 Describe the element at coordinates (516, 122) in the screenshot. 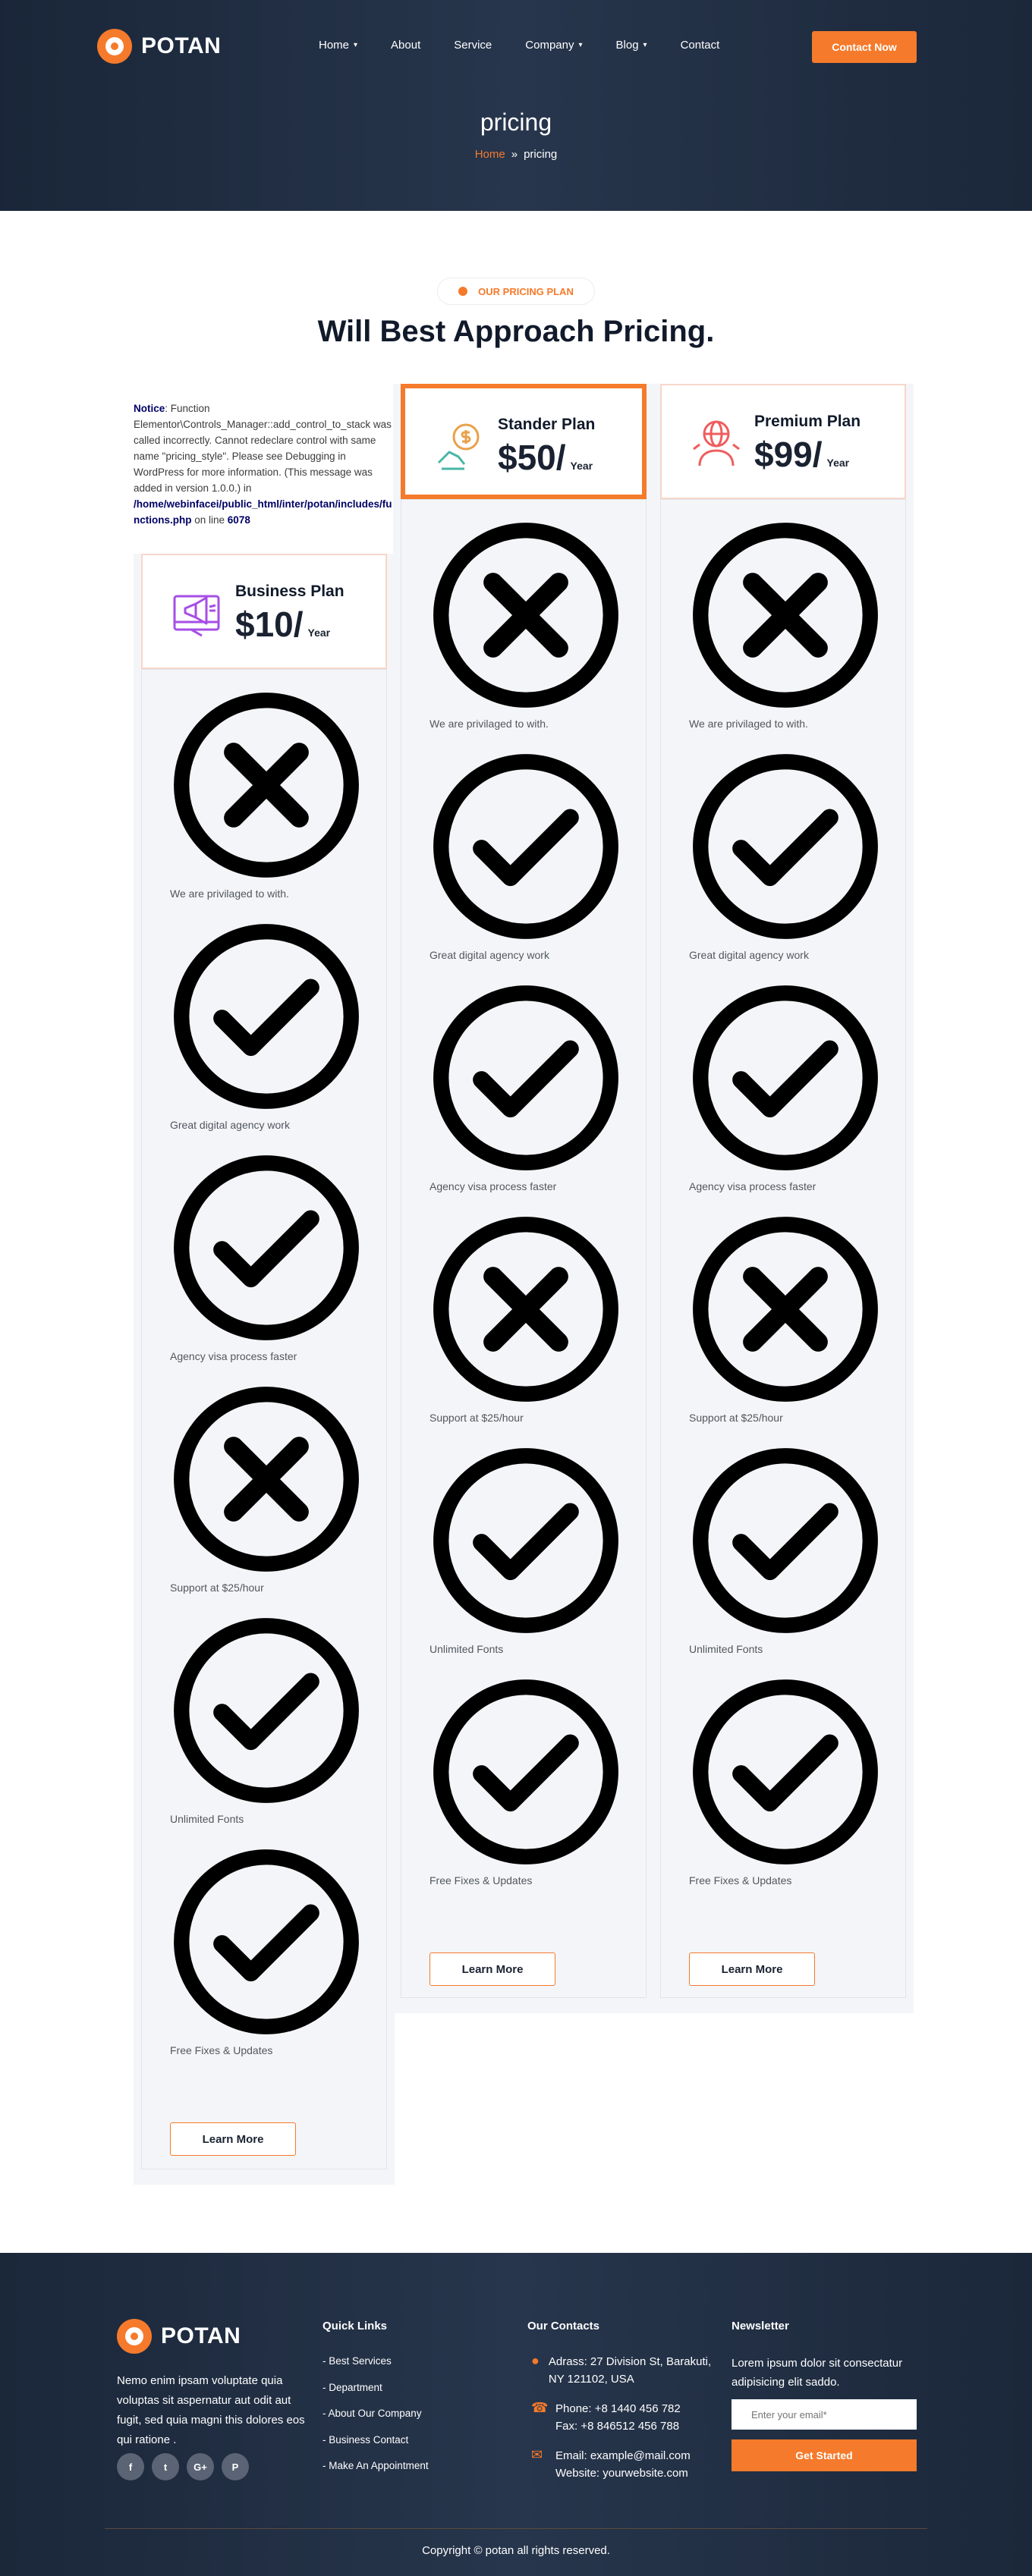

I see `page-title: pricing` at that location.